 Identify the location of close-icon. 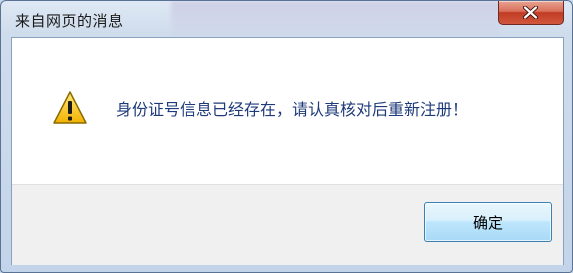
(530, 12).